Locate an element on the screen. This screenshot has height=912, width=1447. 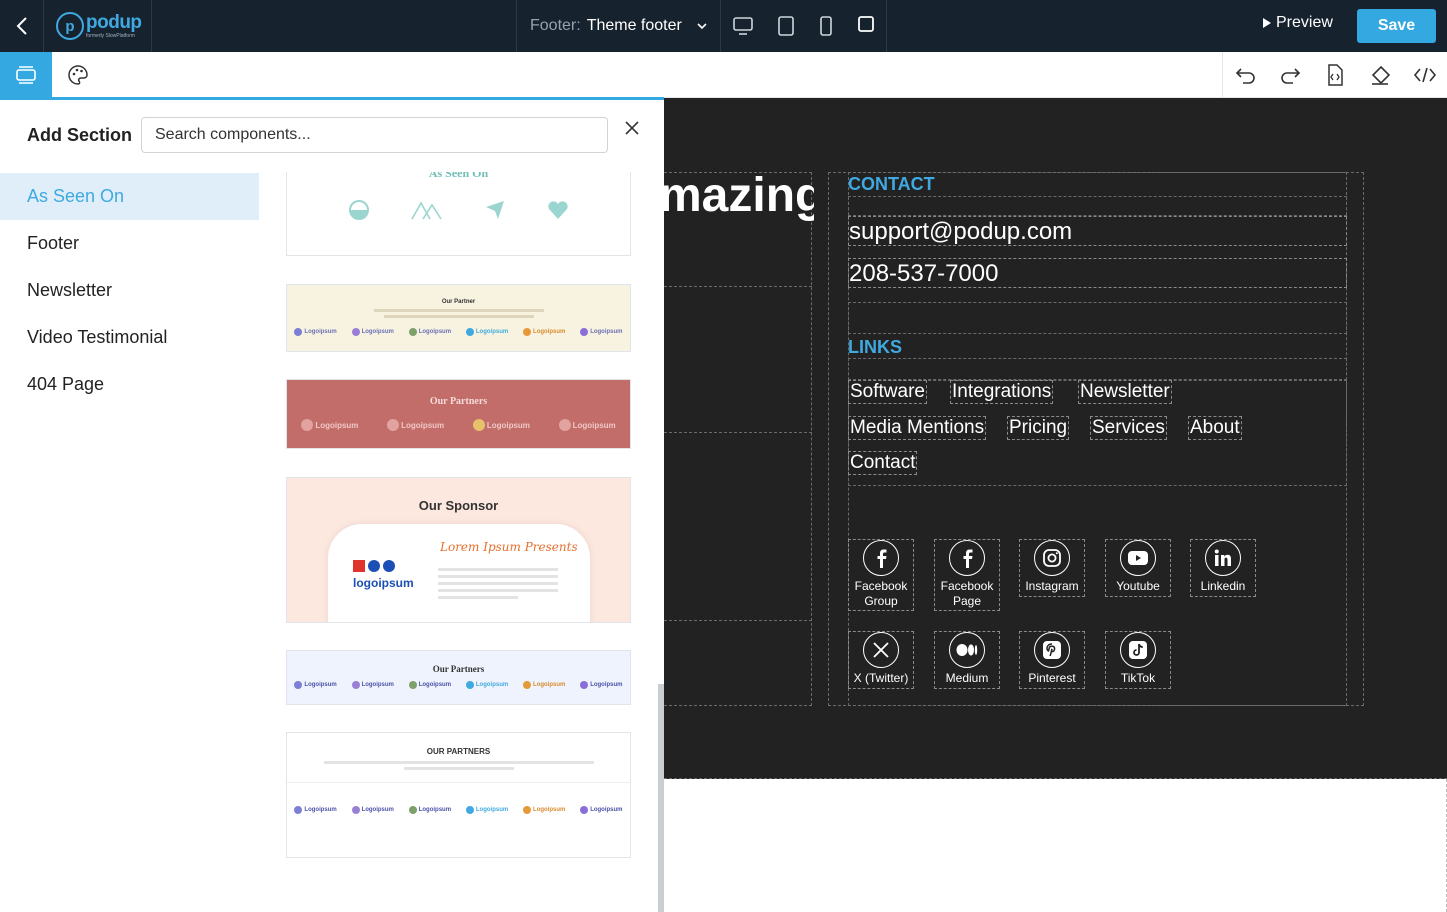
mobile-view-button is located at coordinates (826, 26).